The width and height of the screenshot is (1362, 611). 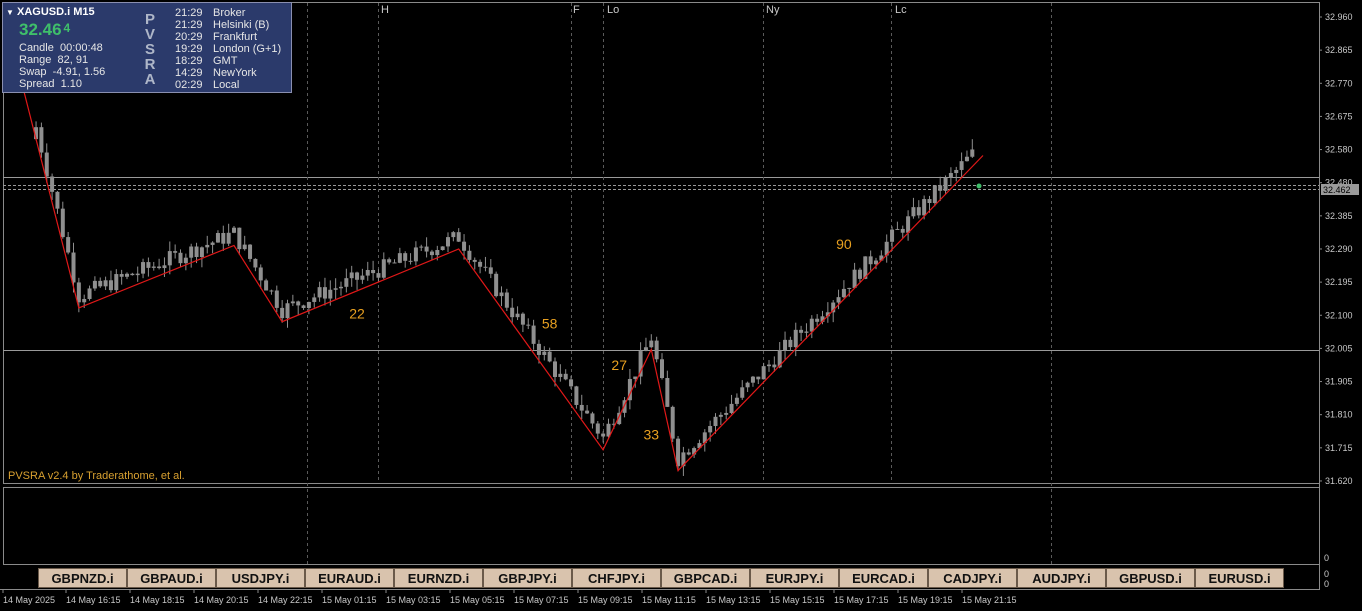 What do you see at coordinates (171, 578) in the screenshot?
I see `symbol-tab-gbpaud-i: GBPAUD.i` at bounding box center [171, 578].